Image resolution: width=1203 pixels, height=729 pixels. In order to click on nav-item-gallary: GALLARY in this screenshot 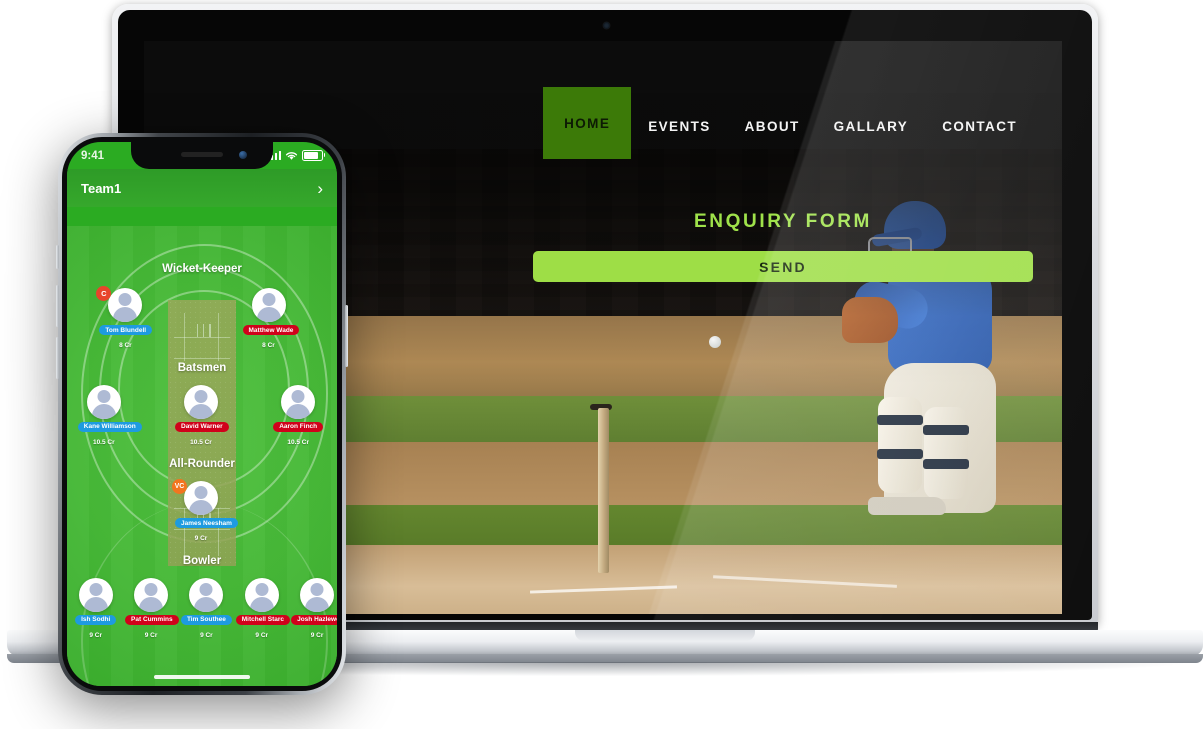, I will do `click(871, 126)`.